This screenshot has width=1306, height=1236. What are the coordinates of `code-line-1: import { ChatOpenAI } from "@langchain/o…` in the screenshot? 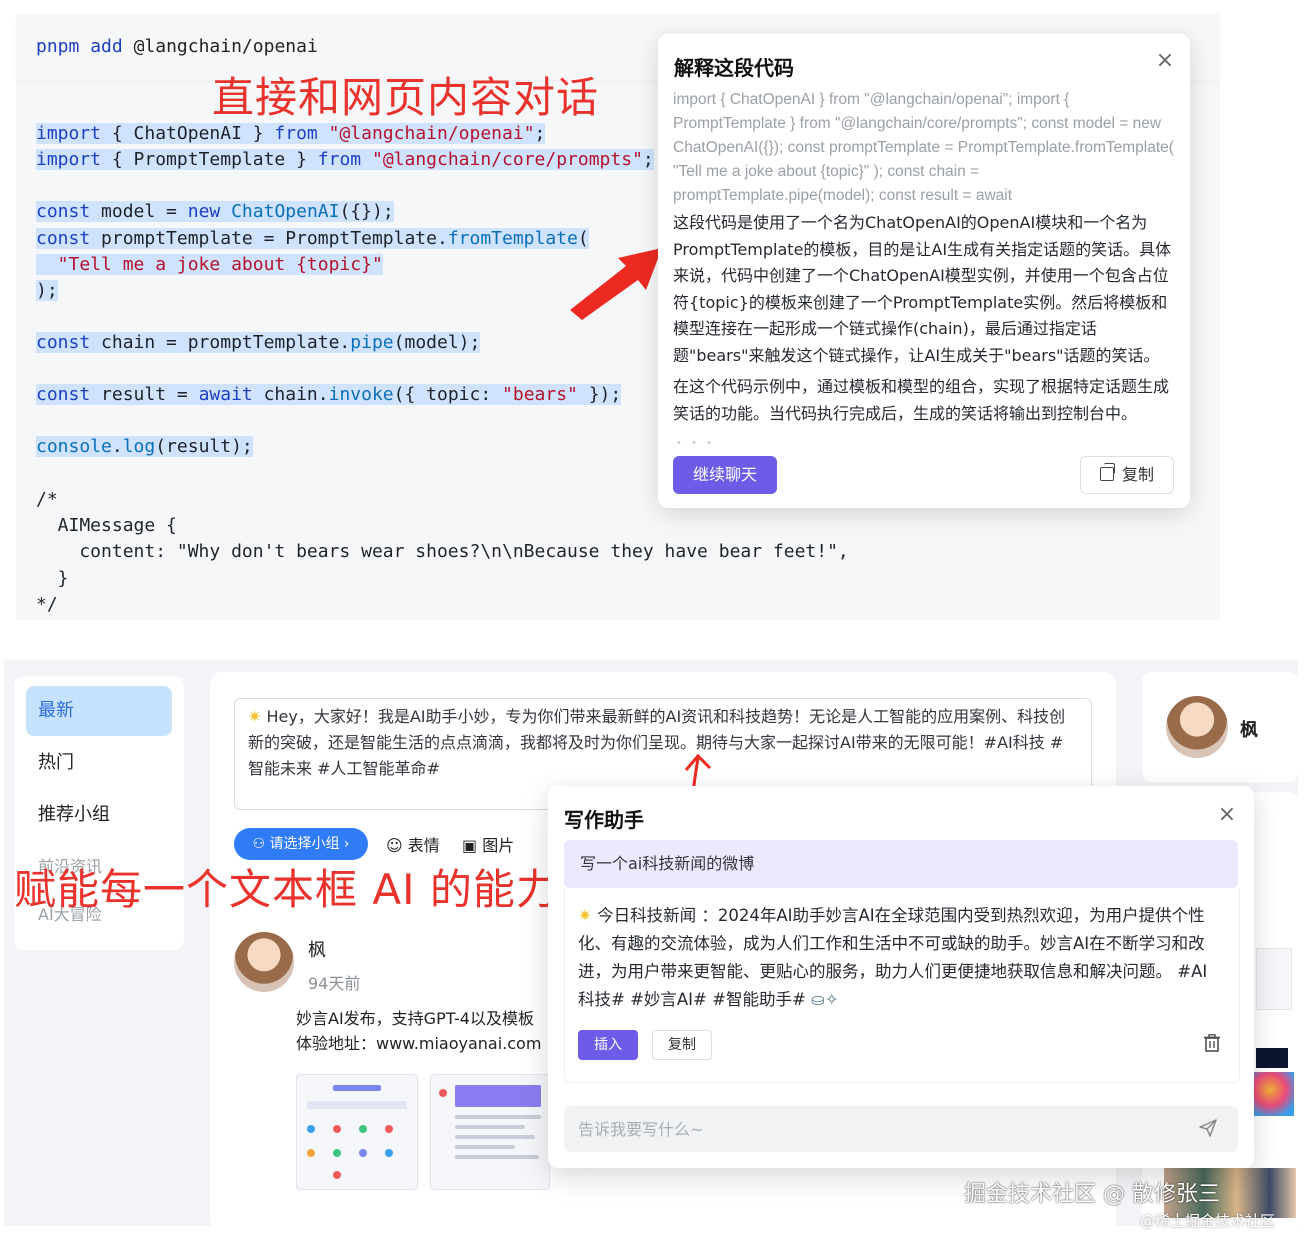 It's located at (291, 133).